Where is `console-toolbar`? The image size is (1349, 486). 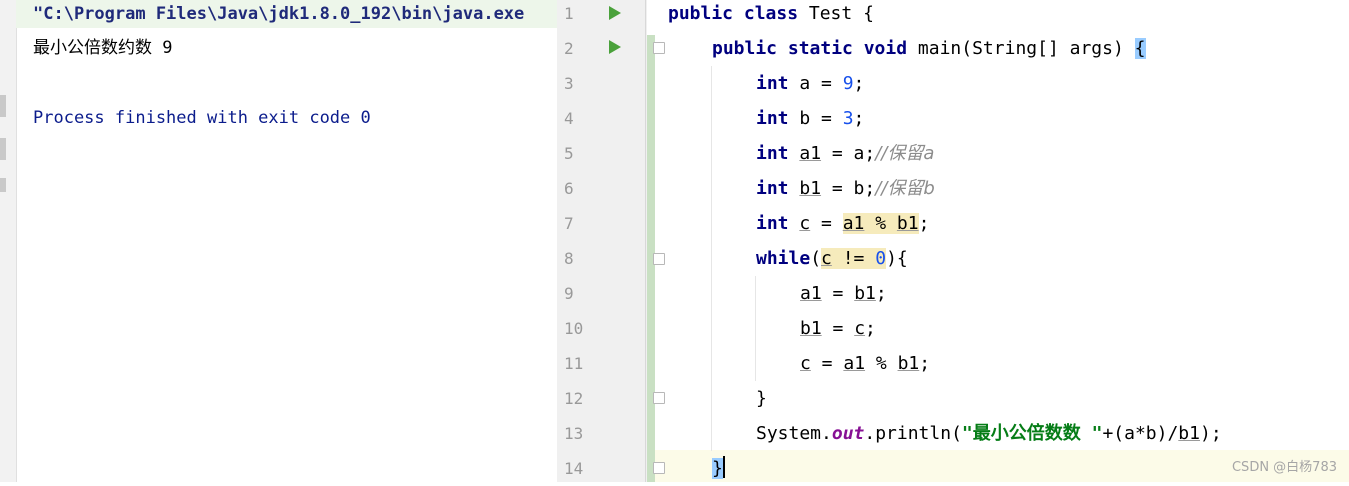 console-toolbar is located at coordinates (8, 241).